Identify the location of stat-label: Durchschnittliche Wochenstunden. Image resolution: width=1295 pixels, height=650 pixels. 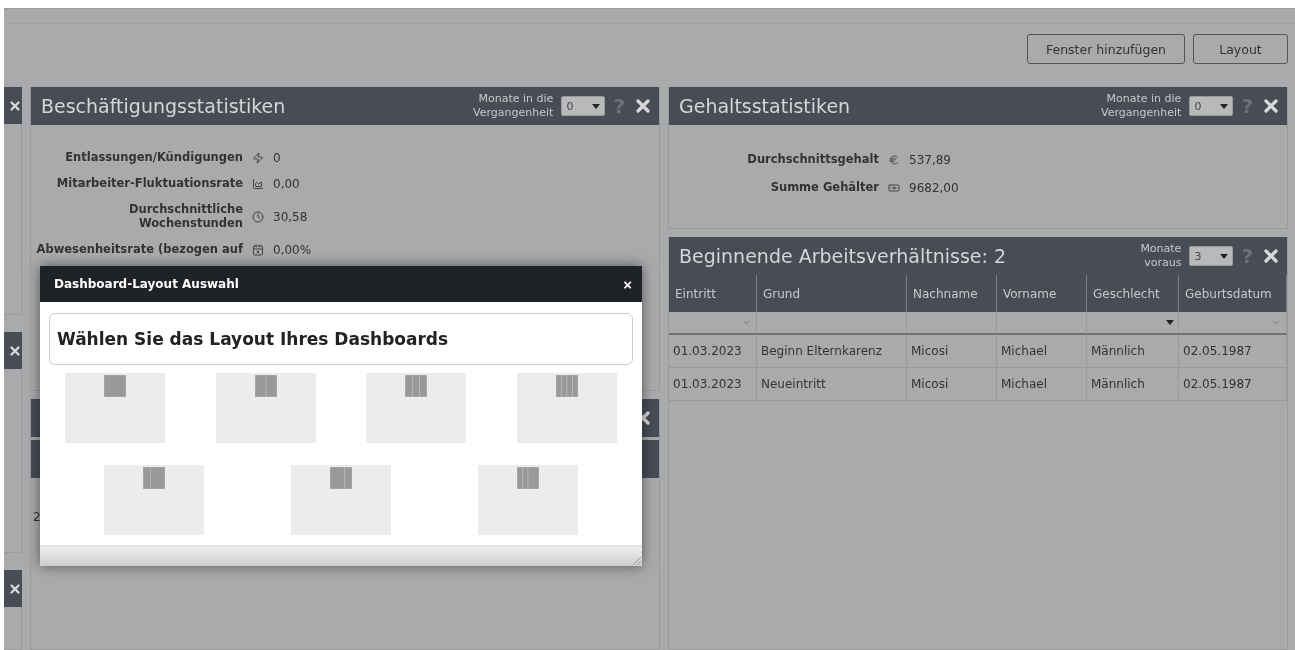
(185, 217).